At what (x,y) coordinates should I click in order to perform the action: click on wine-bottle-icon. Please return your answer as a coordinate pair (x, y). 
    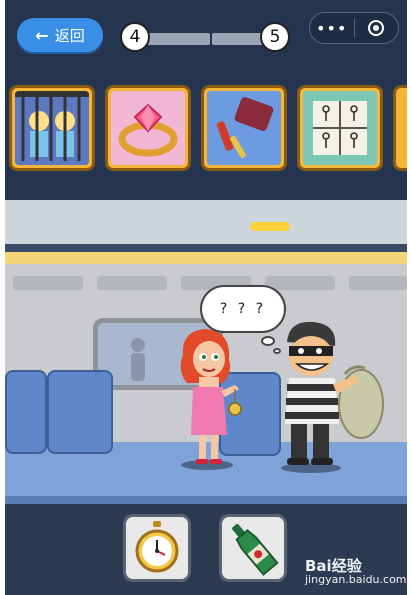
    Looking at the image, I should click on (255, 550).